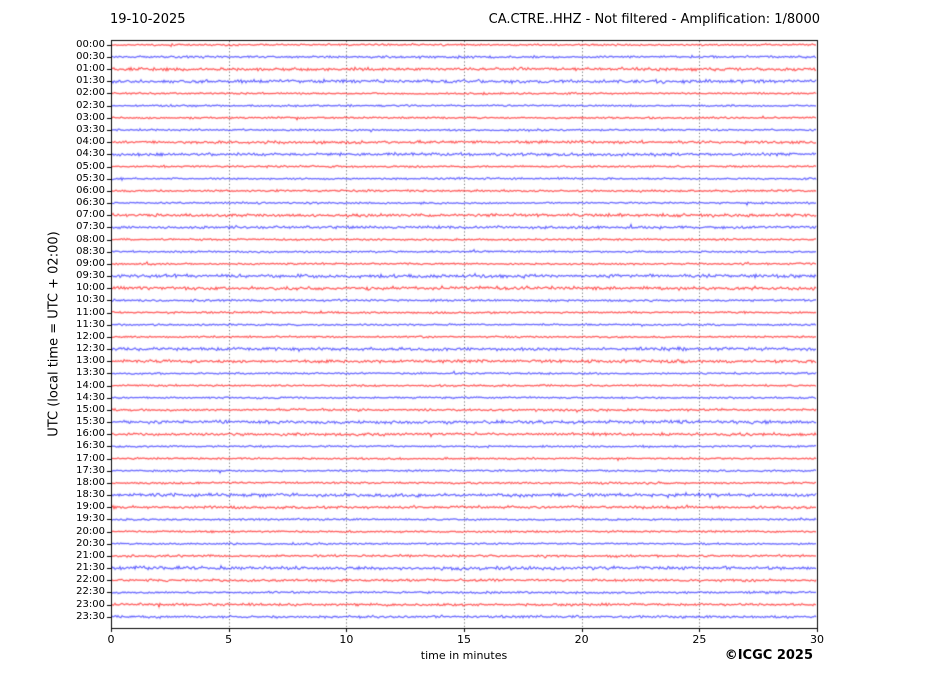  What do you see at coordinates (90, 422) in the screenshot?
I see `y-tick-label: 15:30` at bounding box center [90, 422].